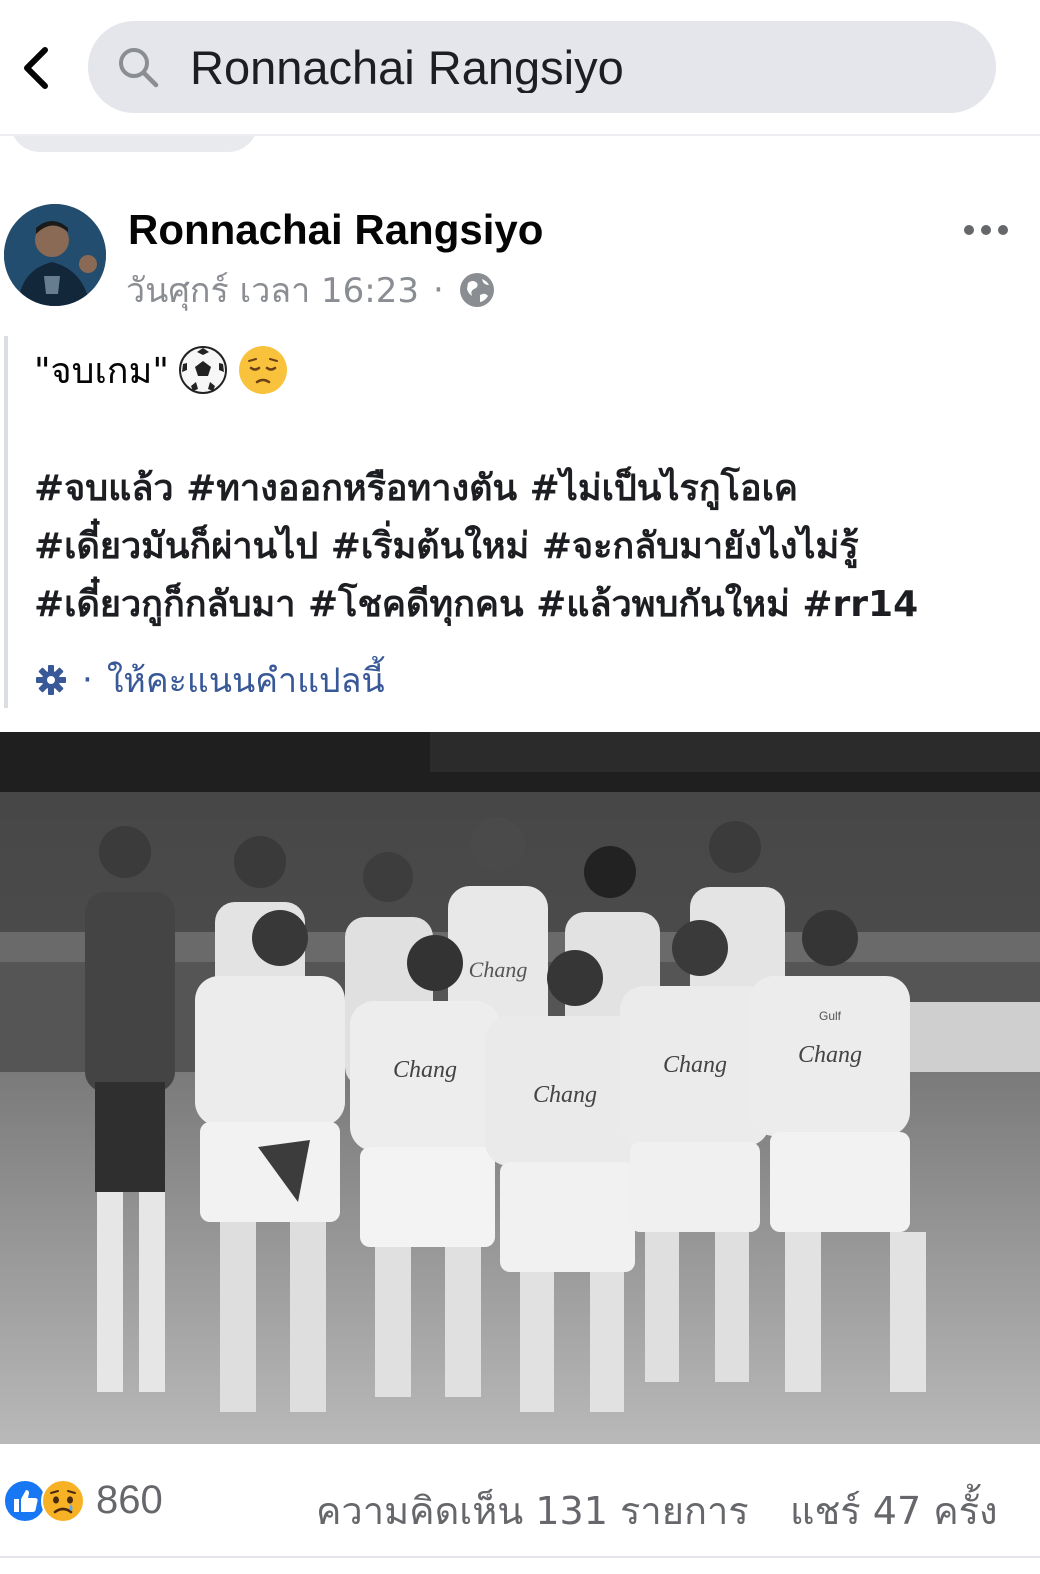 This screenshot has width=1040, height=1574. I want to click on hashtag: #เดี๋ยวกูก็กลับมา, so click(164, 604).